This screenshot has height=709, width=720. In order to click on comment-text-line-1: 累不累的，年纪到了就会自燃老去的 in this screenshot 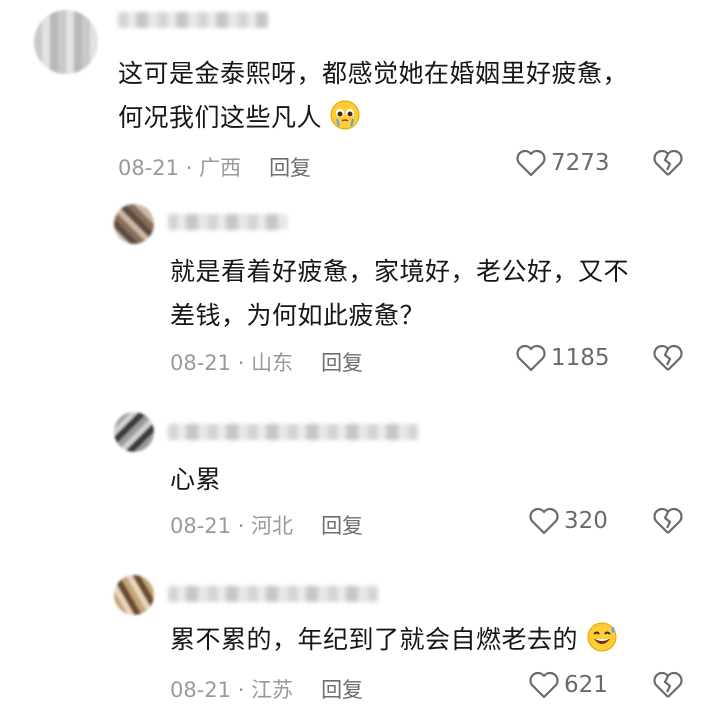, I will do `click(394, 639)`.